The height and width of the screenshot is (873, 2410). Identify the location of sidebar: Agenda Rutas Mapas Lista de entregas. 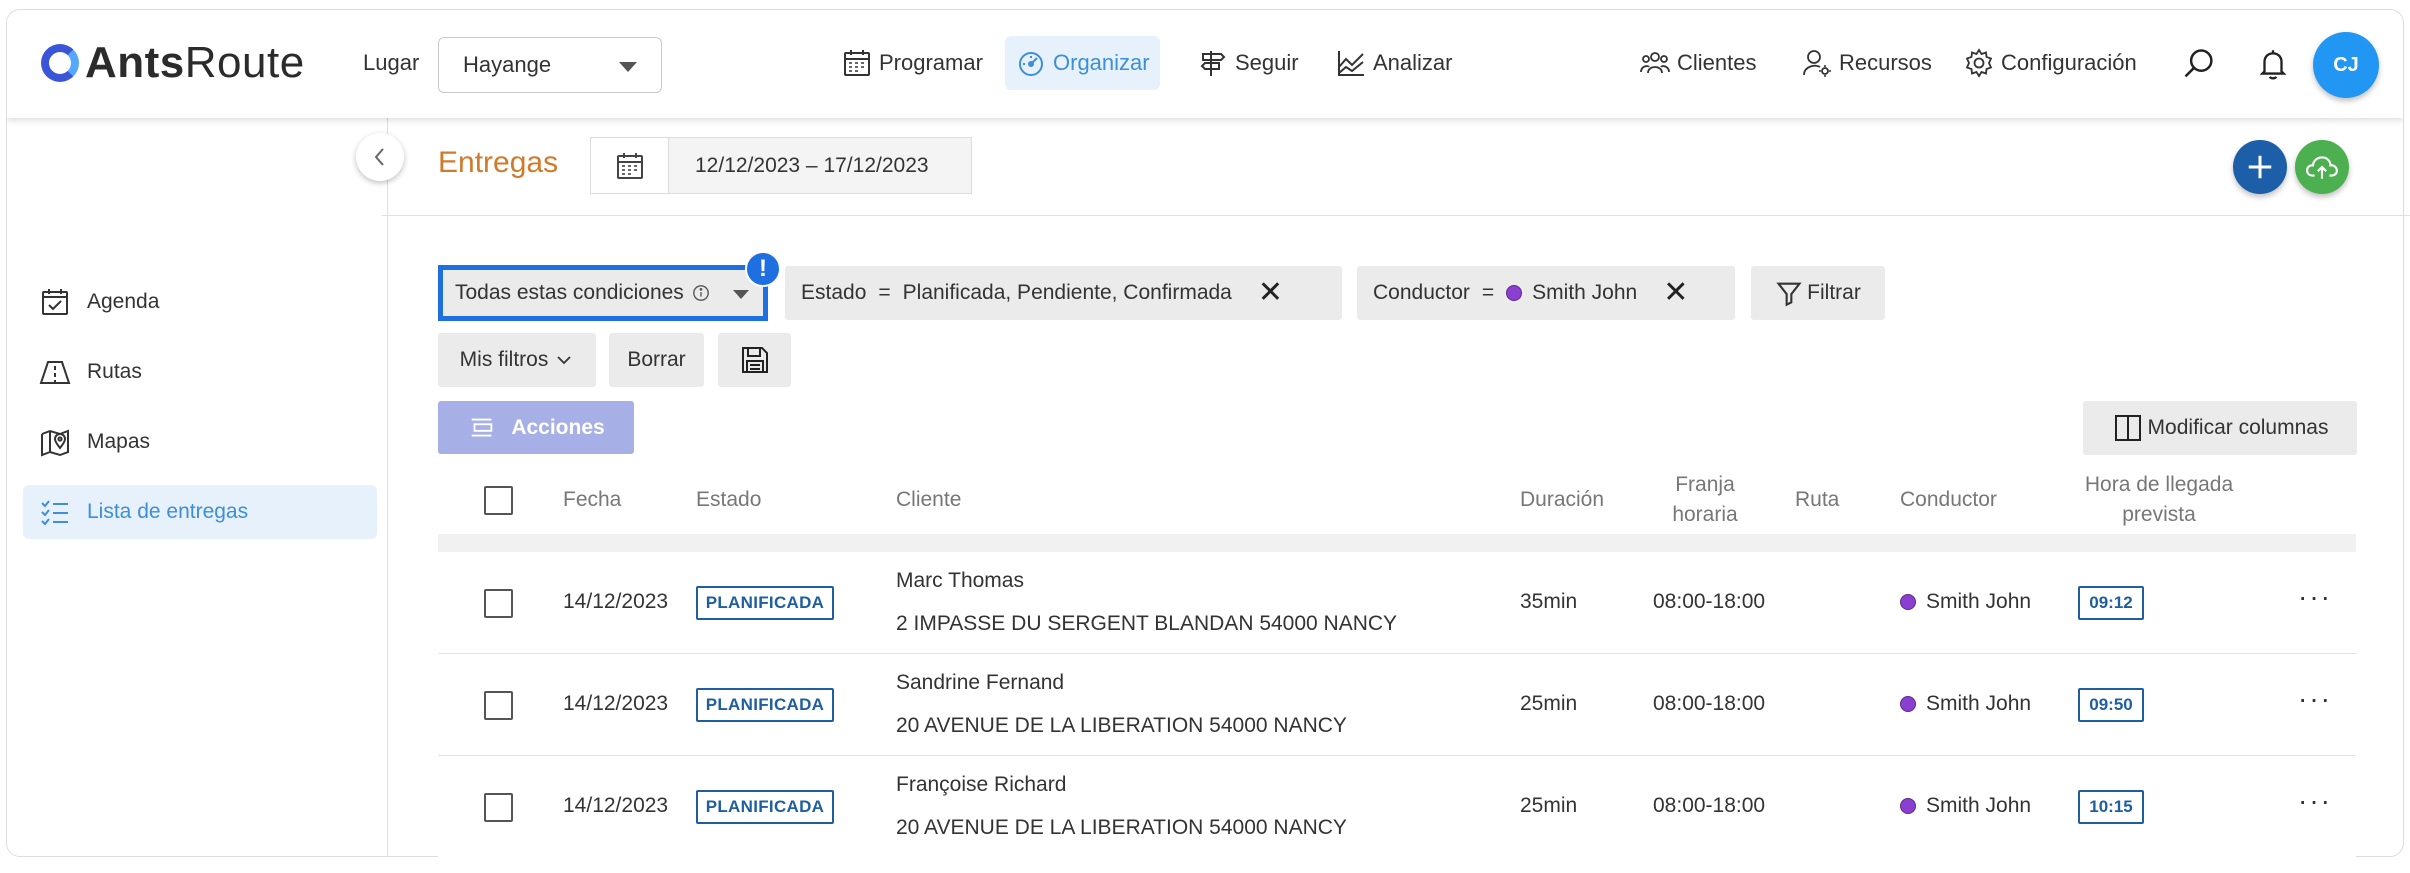
(197, 487).